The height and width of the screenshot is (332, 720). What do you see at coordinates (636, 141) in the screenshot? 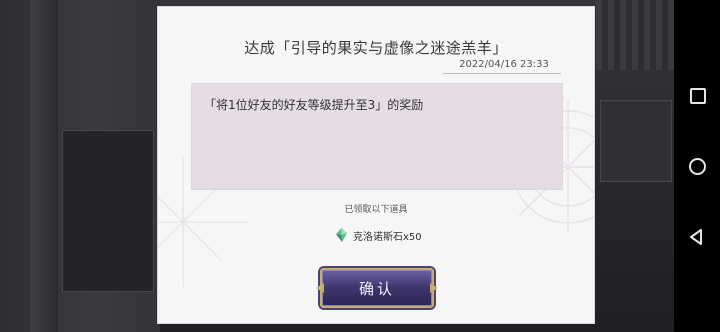
I see `background-shelf` at bounding box center [636, 141].